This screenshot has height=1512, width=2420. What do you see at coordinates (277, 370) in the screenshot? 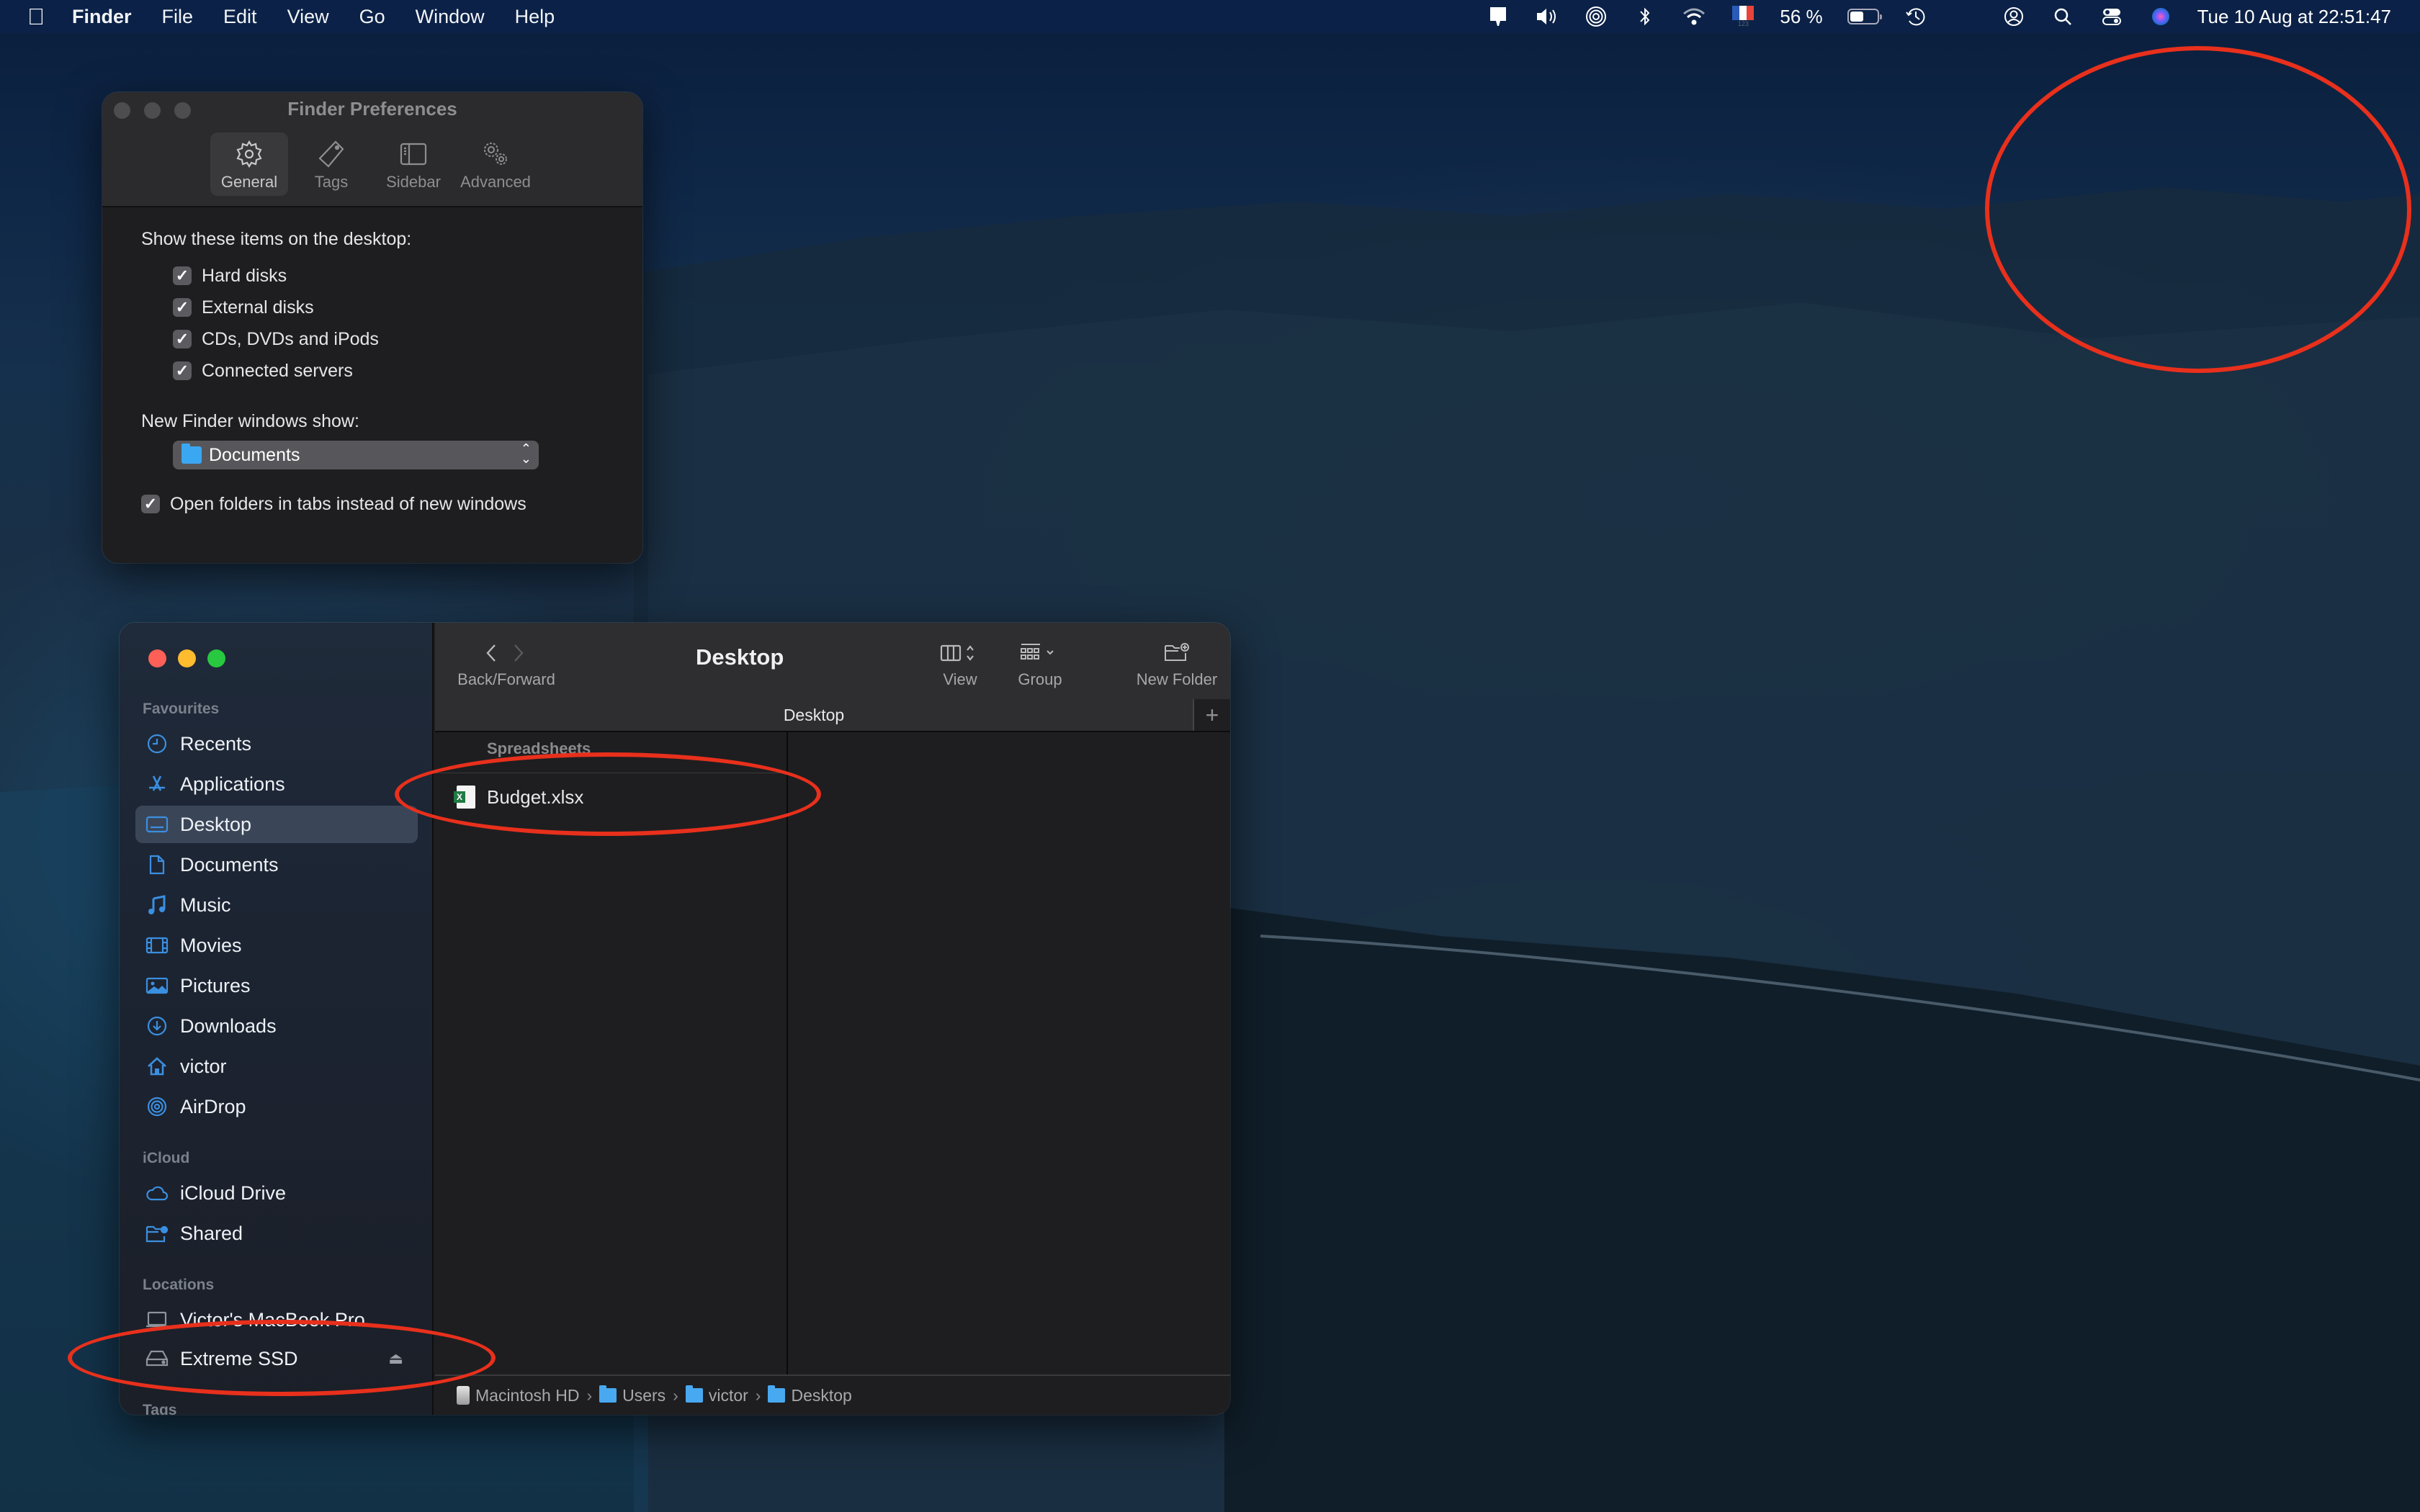
I see `checkbox-label: Connected servers` at bounding box center [277, 370].